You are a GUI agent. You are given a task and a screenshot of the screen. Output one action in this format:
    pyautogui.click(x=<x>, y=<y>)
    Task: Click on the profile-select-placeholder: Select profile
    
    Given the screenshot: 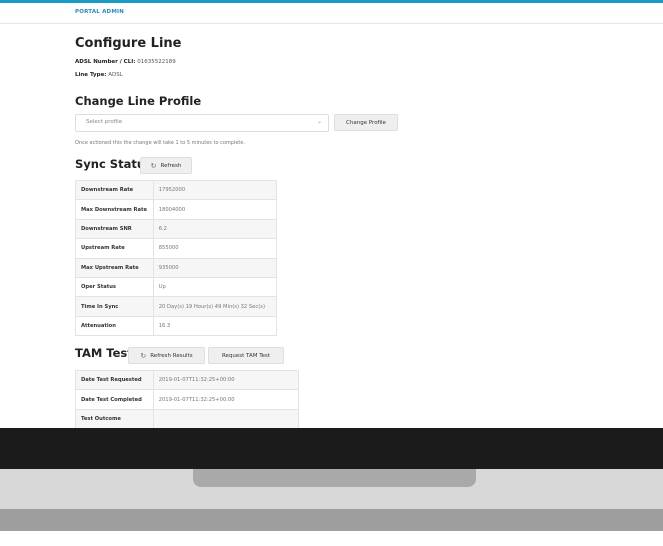 What is the action you would take?
    pyautogui.click(x=104, y=122)
    